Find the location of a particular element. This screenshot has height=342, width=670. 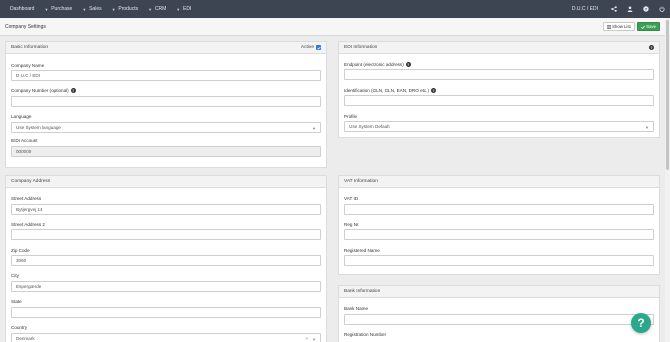

nav-purchase-label: Purchase is located at coordinates (62, 9).